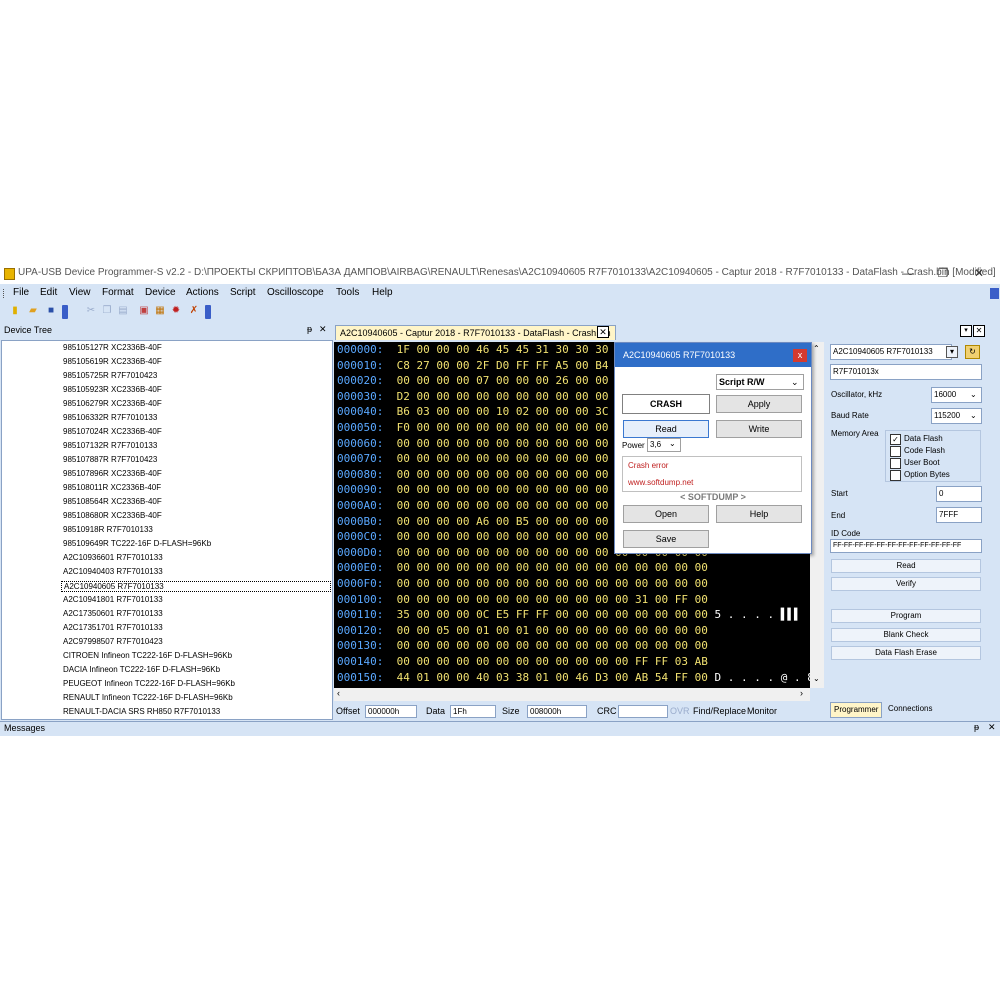  What do you see at coordinates (895, 475) in the screenshot?
I see `checkbox-option-bytes` at bounding box center [895, 475].